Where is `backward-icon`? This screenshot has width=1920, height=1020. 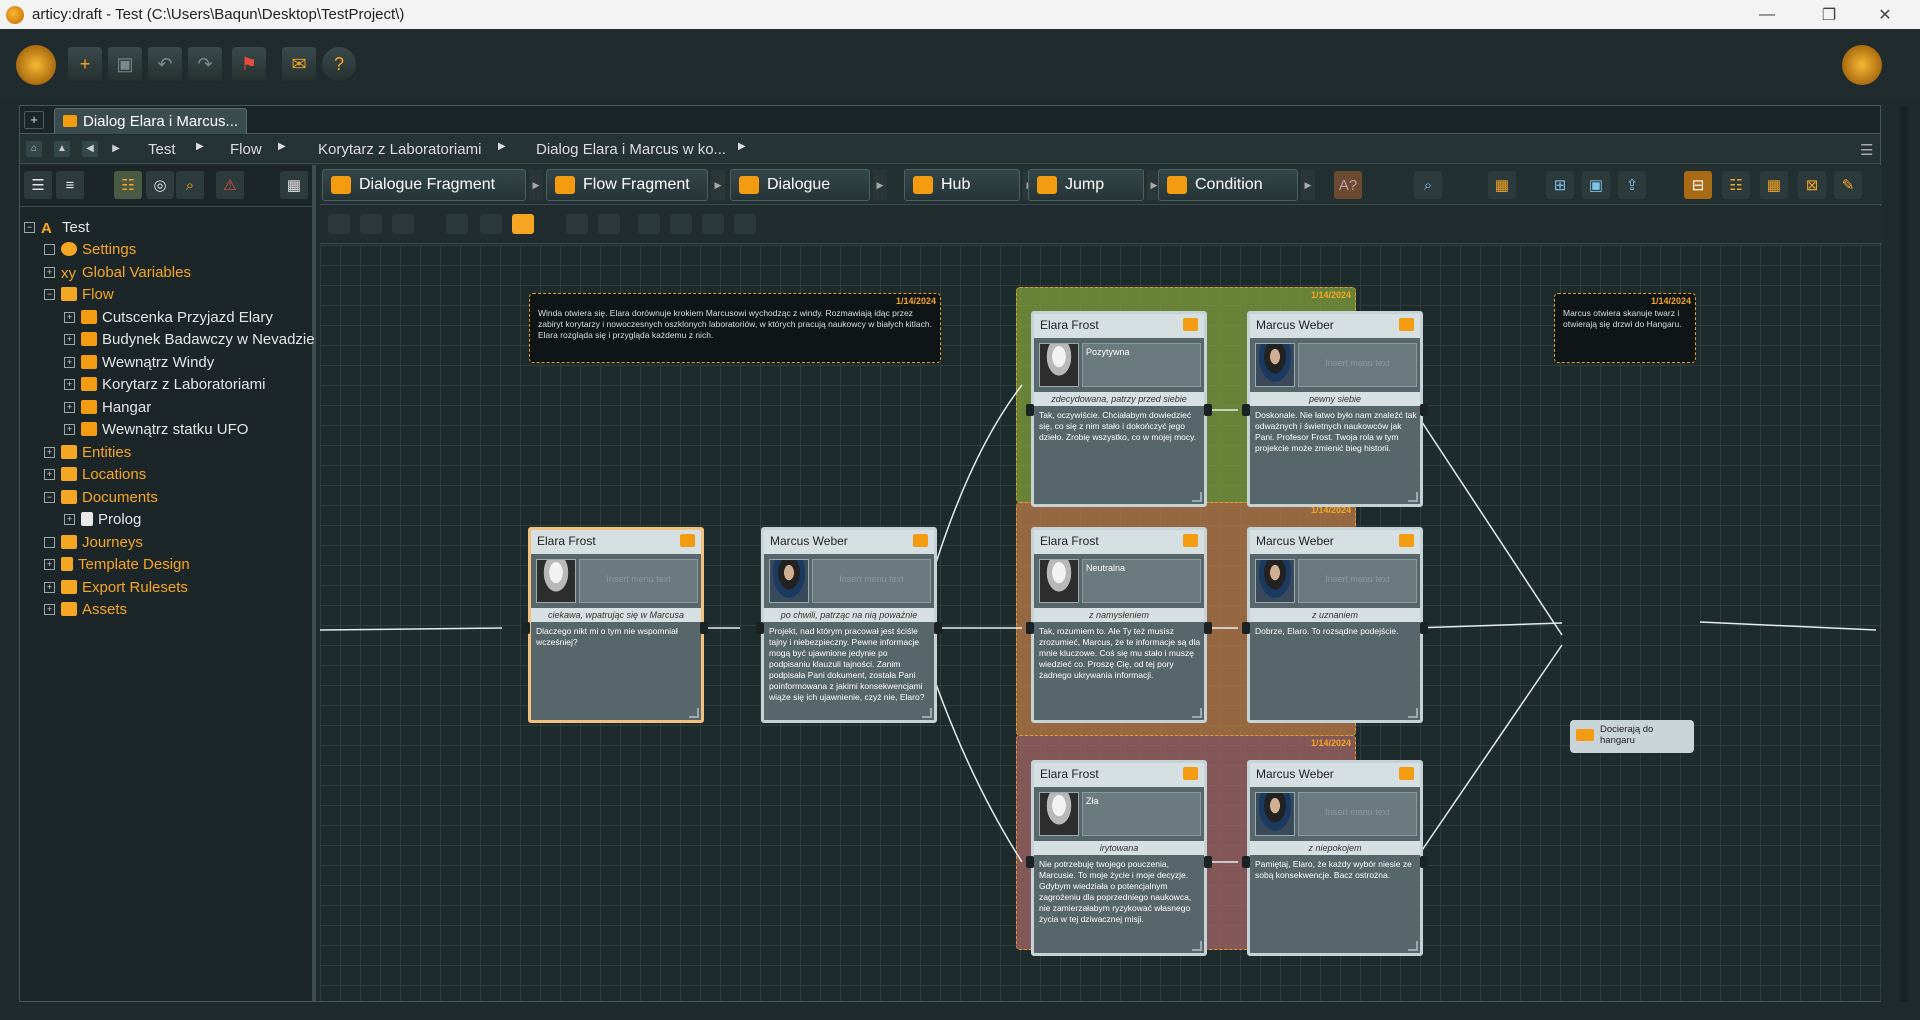
backward-icon is located at coordinates (713, 224).